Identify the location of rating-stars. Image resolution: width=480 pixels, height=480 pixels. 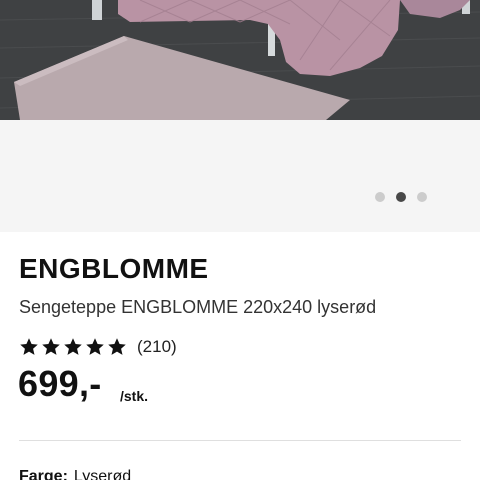
(73, 347).